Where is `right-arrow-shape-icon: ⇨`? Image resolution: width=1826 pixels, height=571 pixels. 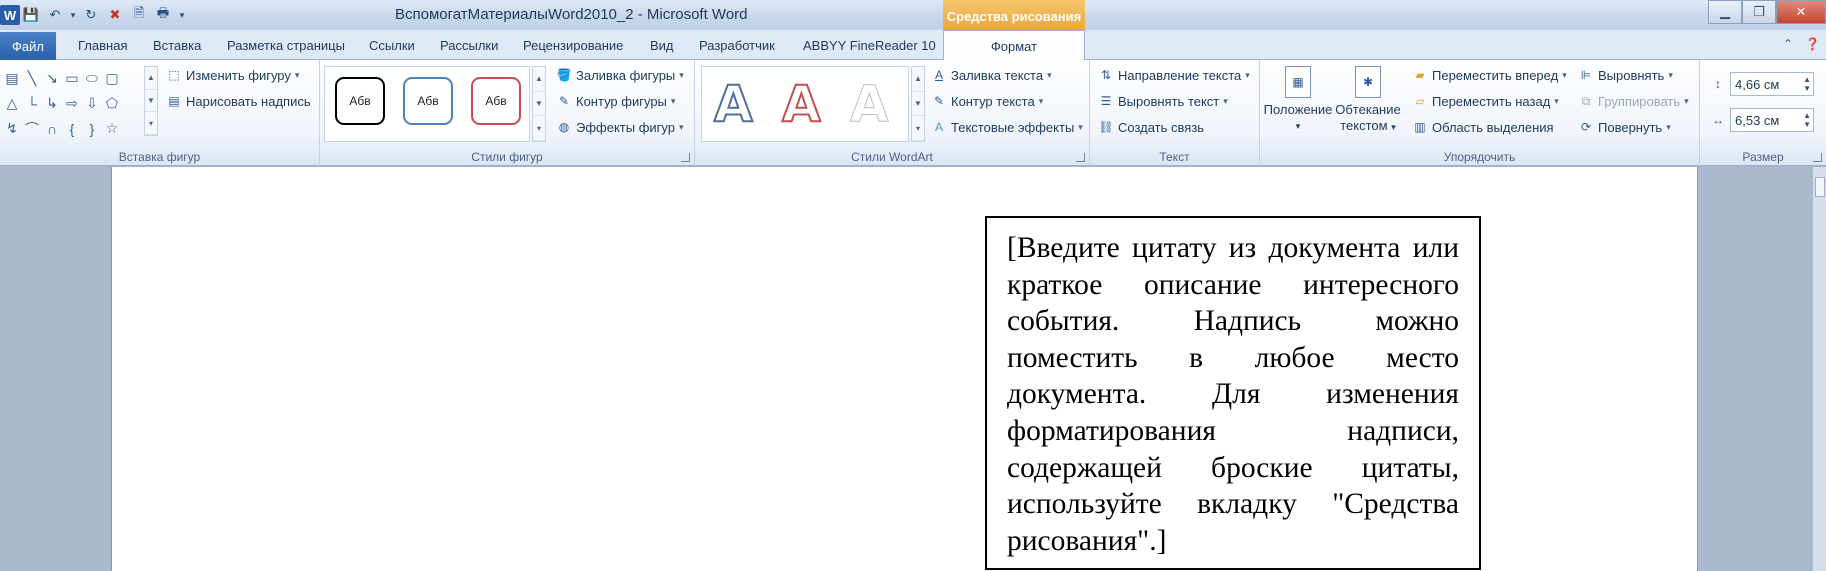
right-arrow-shape-icon: ⇨ is located at coordinates (72, 103).